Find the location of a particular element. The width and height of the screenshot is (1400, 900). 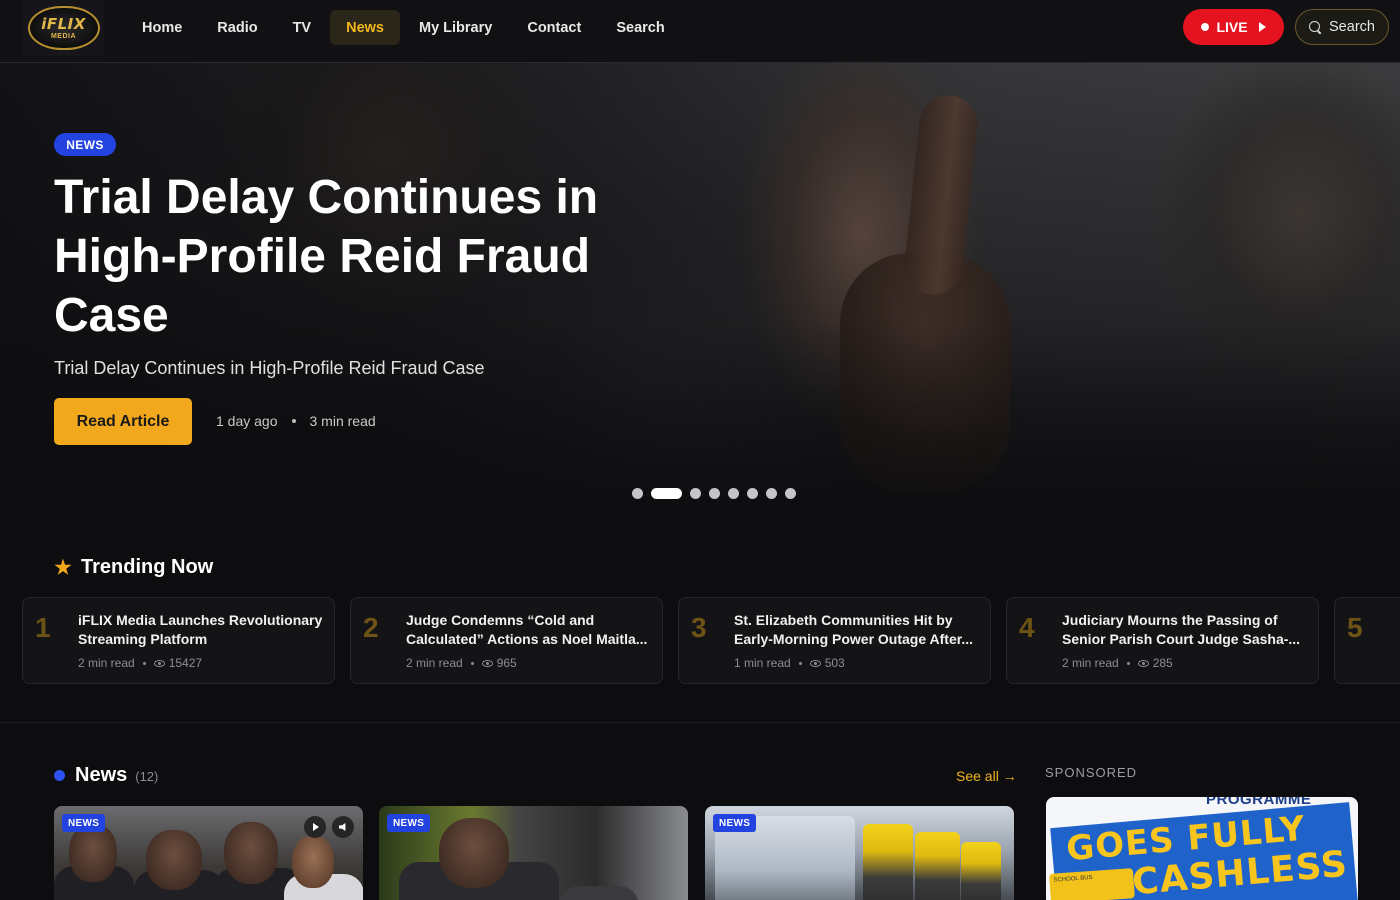

iflix-media-logo: iFLIX MEDIA is located at coordinates (63, 28).